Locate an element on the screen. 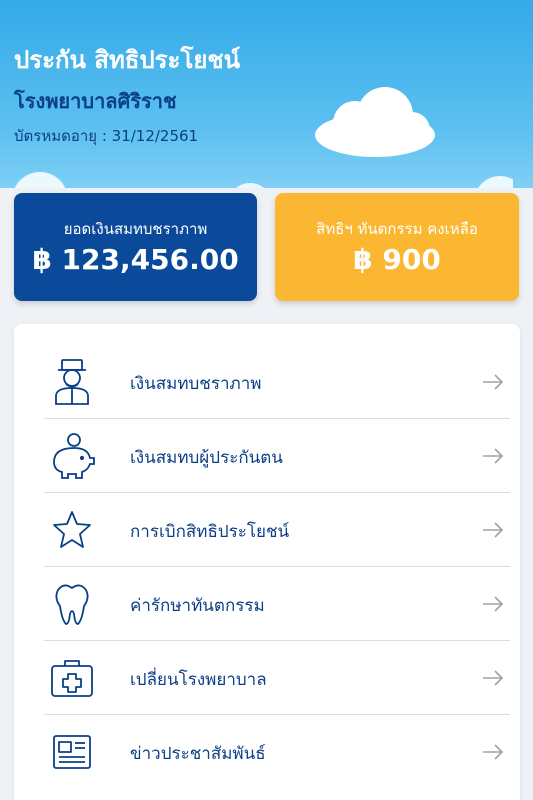  first-aid-kit-icon is located at coordinates (72, 678).